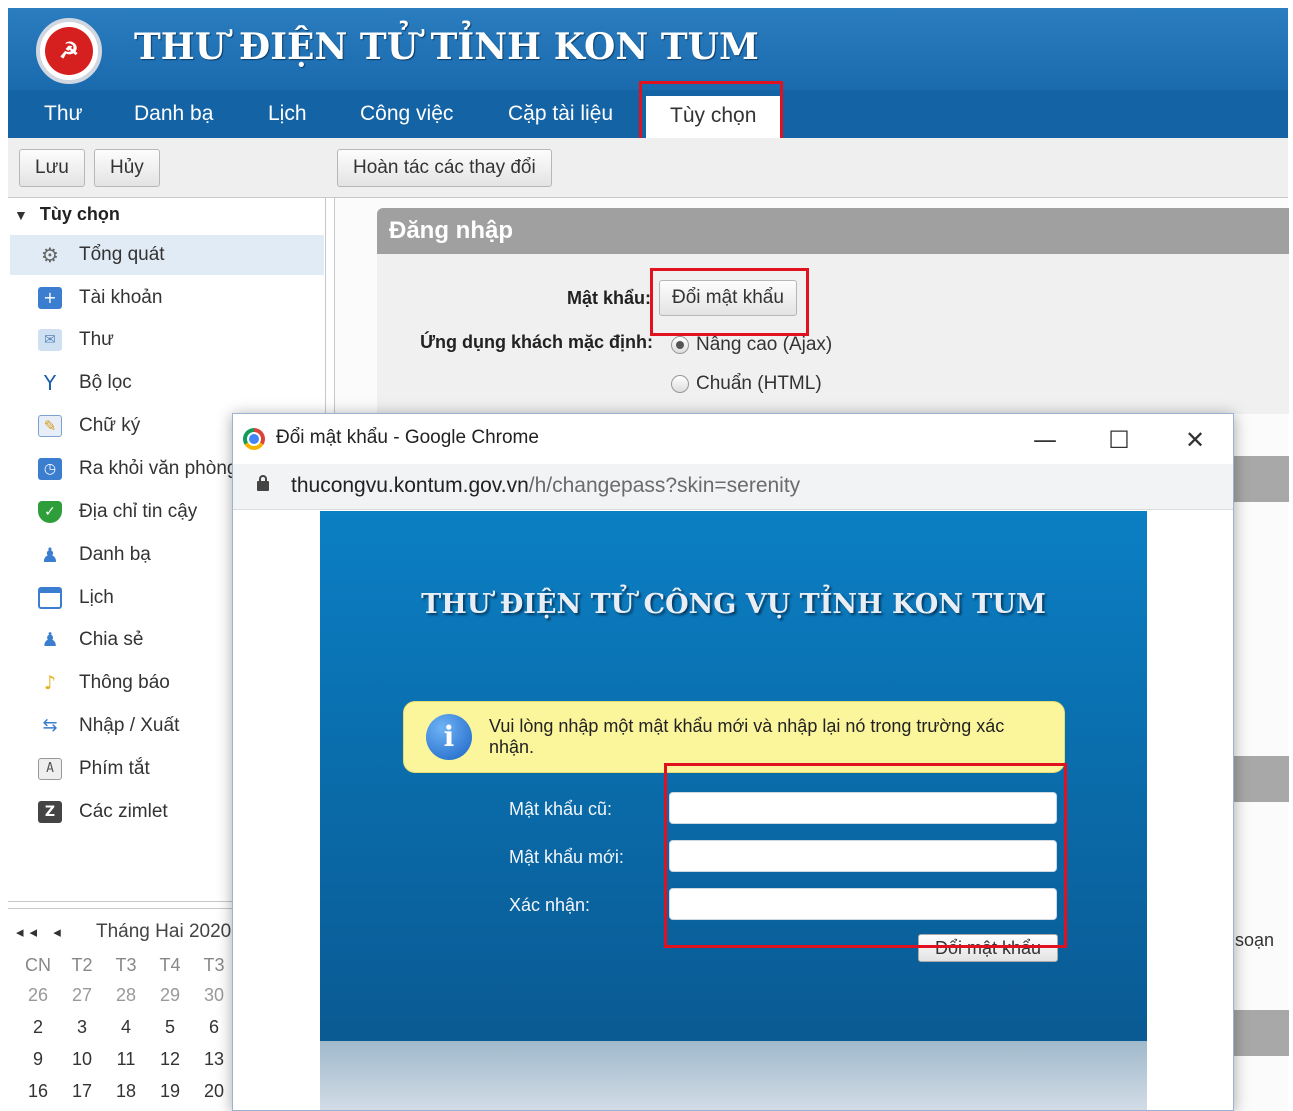  Describe the element at coordinates (41, 932) in the screenshot. I see `calendar-prev-icons: ◂◂ ◂` at that location.